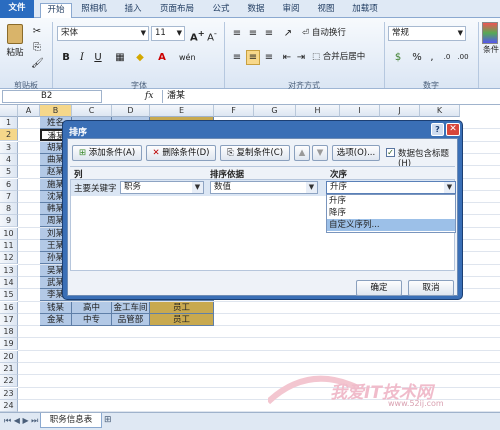 The width and height of the screenshot is (500, 430). Describe the element at coordinates (253, 57) in the screenshot. I see `align-center-icon: ≡` at that location.